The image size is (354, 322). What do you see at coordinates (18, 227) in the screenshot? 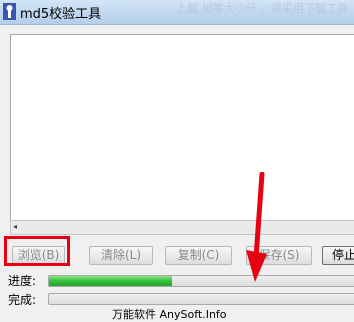
I see `scroll-left-icon: ◂` at bounding box center [18, 227].